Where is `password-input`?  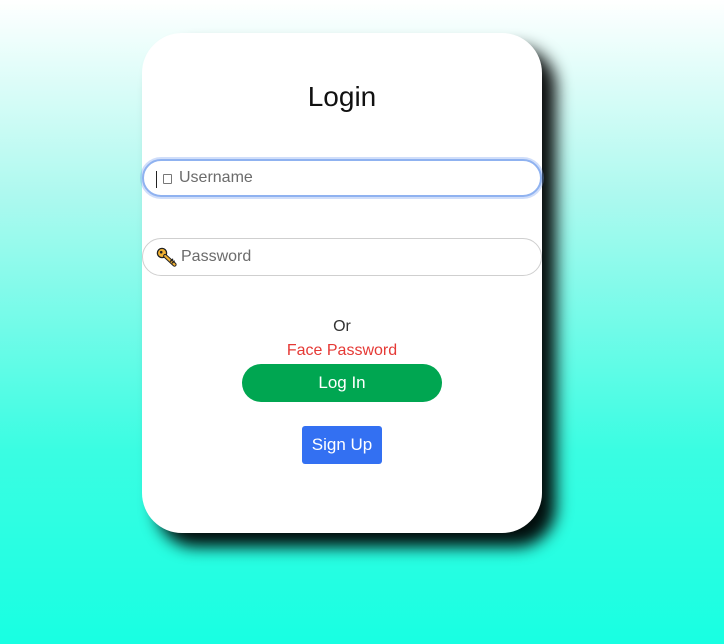 password-input is located at coordinates (341, 257).